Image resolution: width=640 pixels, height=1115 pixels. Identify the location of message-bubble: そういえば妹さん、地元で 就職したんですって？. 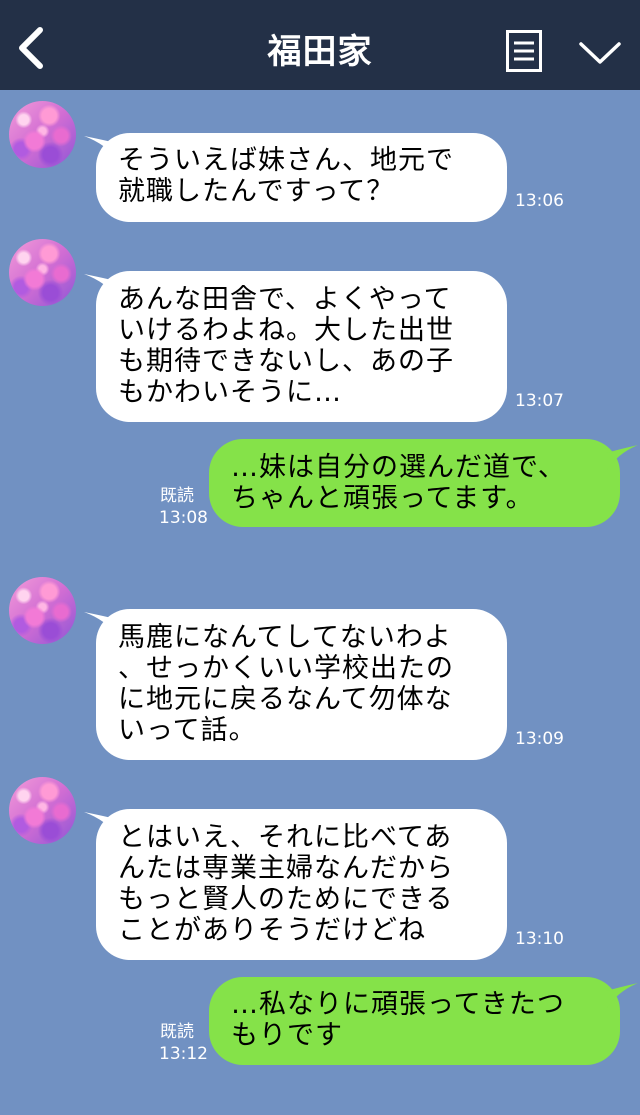
(301, 177).